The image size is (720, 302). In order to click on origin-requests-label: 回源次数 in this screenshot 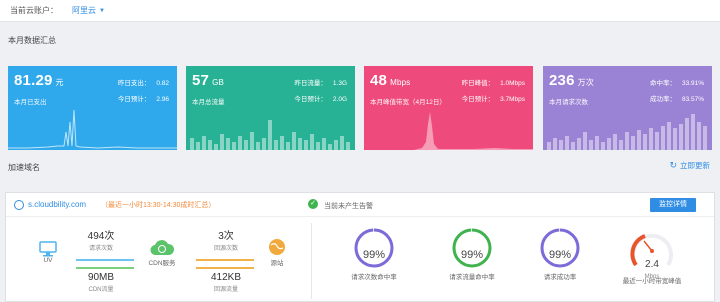, I will do `click(225, 249)`.